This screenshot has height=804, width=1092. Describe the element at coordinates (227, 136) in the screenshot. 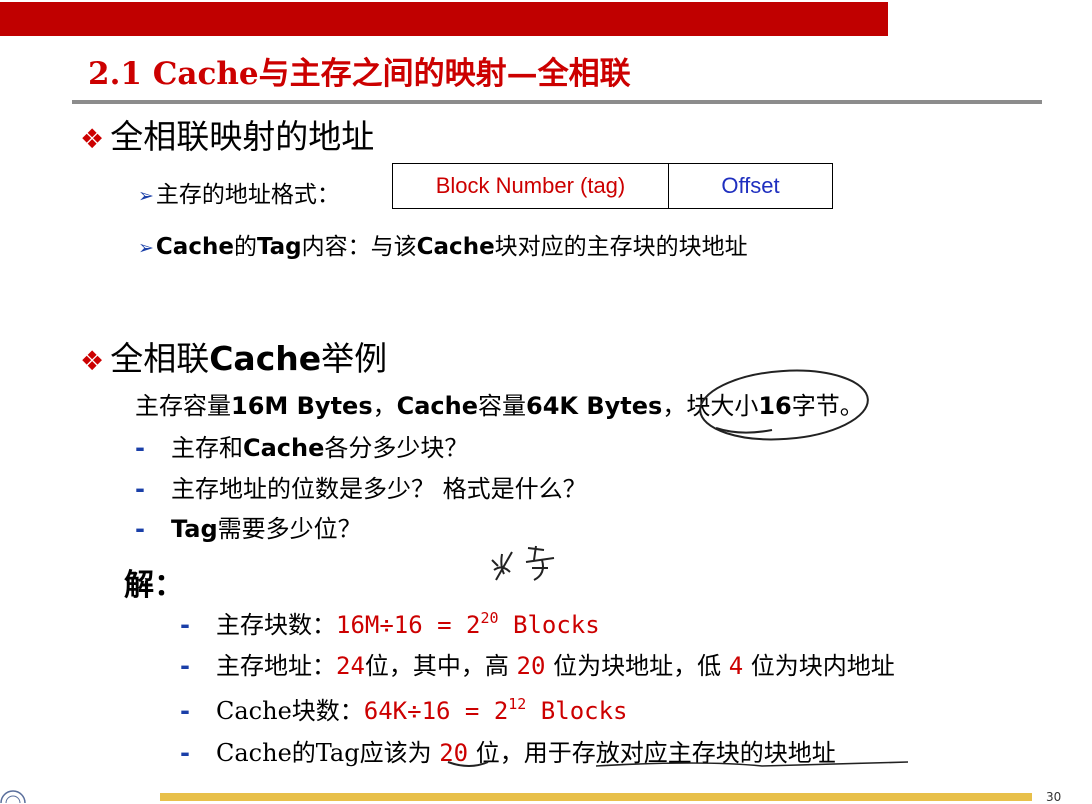

I see `section-heading-address: ❖ 全相联映射的地址` at that location.